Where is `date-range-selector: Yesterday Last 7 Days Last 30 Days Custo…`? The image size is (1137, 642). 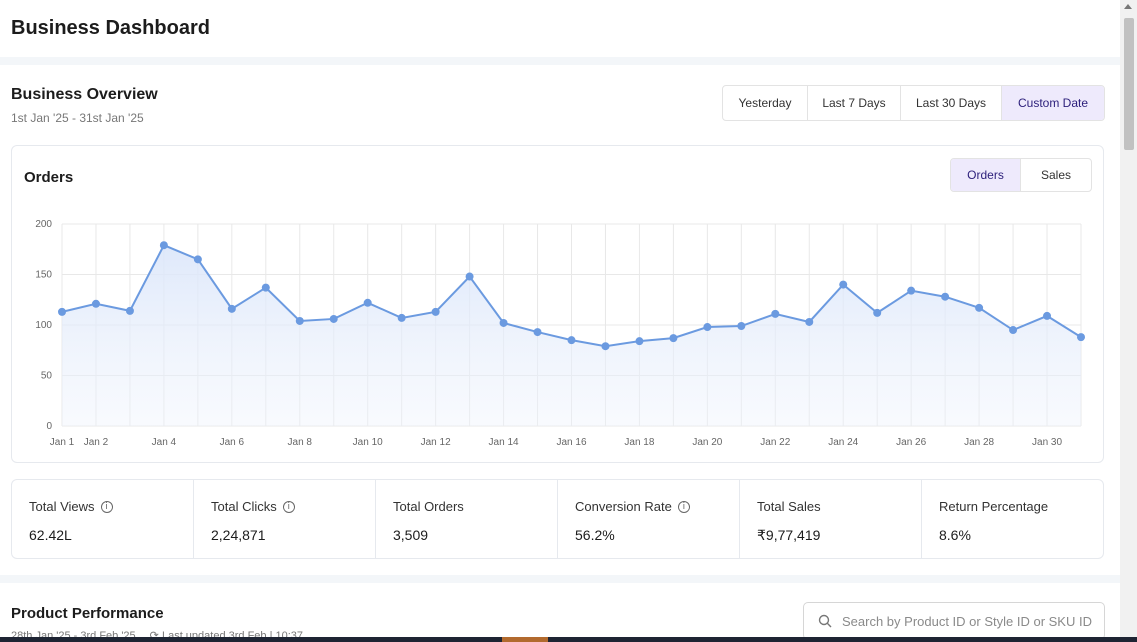 date-range-selector: Yesterday Last 7 Days Last 30 Days Custo… is located at coordinates (913, 103).